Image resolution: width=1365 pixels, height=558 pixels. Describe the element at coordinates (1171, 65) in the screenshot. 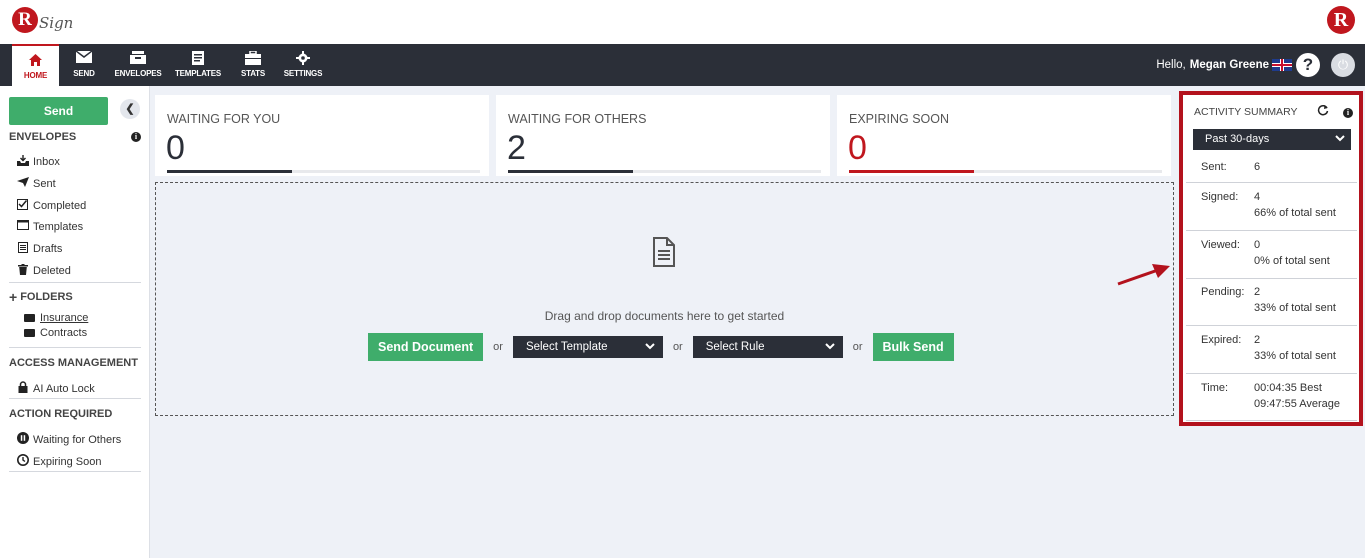

I see `greeting-text: Hello,` at that location.